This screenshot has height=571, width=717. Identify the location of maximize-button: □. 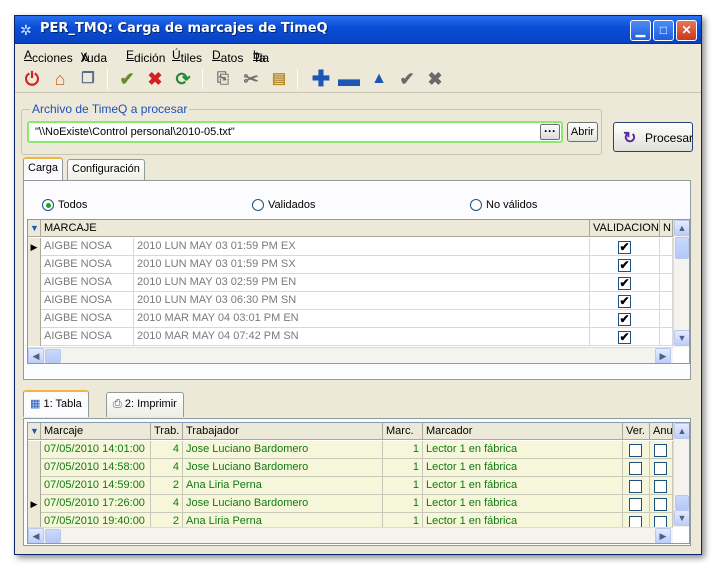
(663, 30).